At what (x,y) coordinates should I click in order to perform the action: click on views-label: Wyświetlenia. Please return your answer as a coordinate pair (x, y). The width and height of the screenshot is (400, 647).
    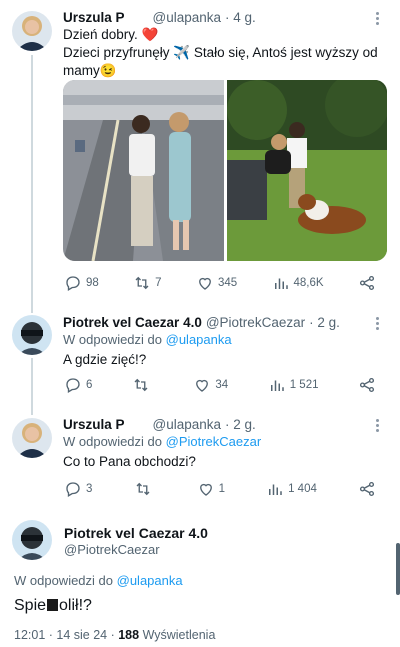
    Looking at the image, I should click on (177, 635).